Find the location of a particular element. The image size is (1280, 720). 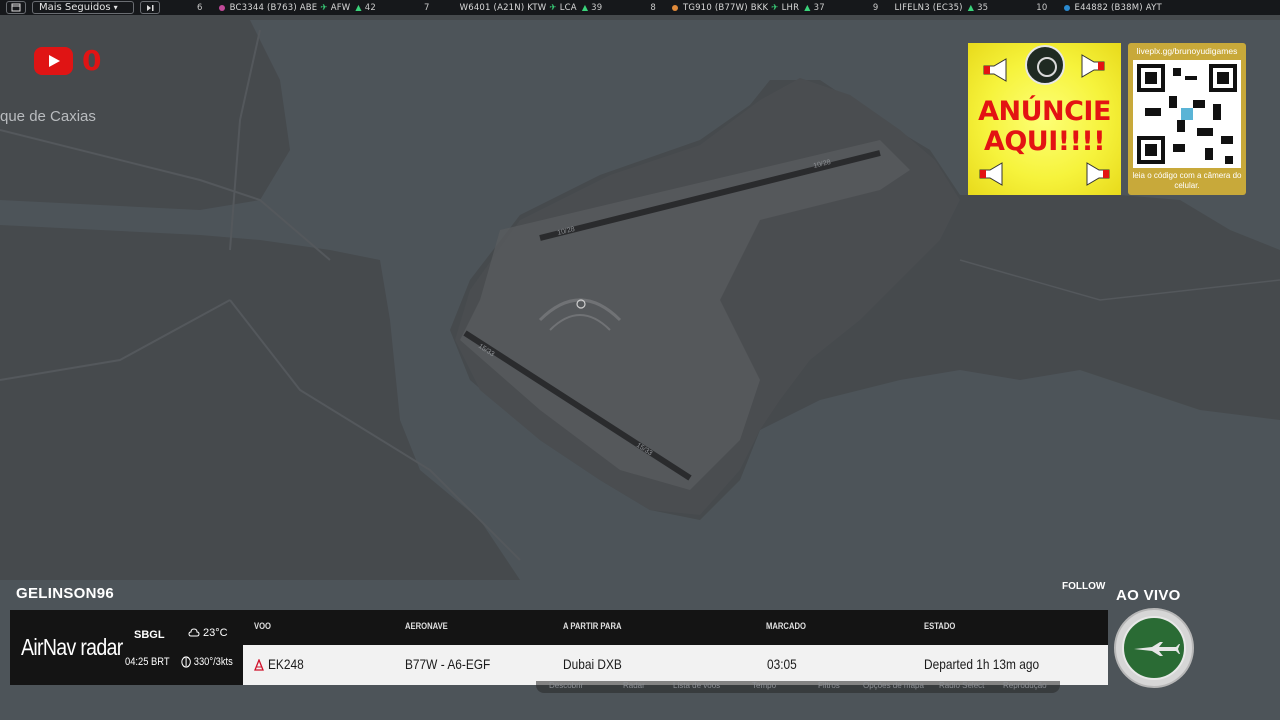

ad-banner: ANÚNCIE AQUI!!!! is located at coordinates (1044, 119).